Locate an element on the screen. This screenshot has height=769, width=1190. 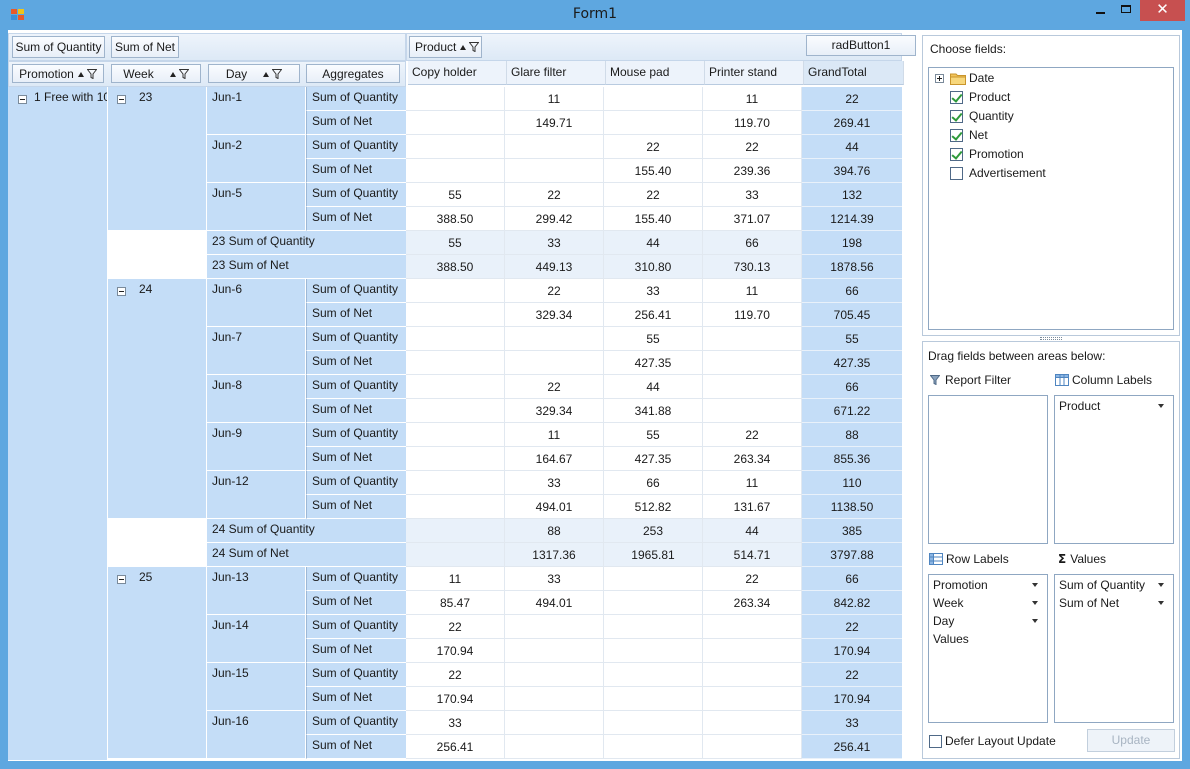
grand-total-cell: 55 is located at coordinates (852, 339).